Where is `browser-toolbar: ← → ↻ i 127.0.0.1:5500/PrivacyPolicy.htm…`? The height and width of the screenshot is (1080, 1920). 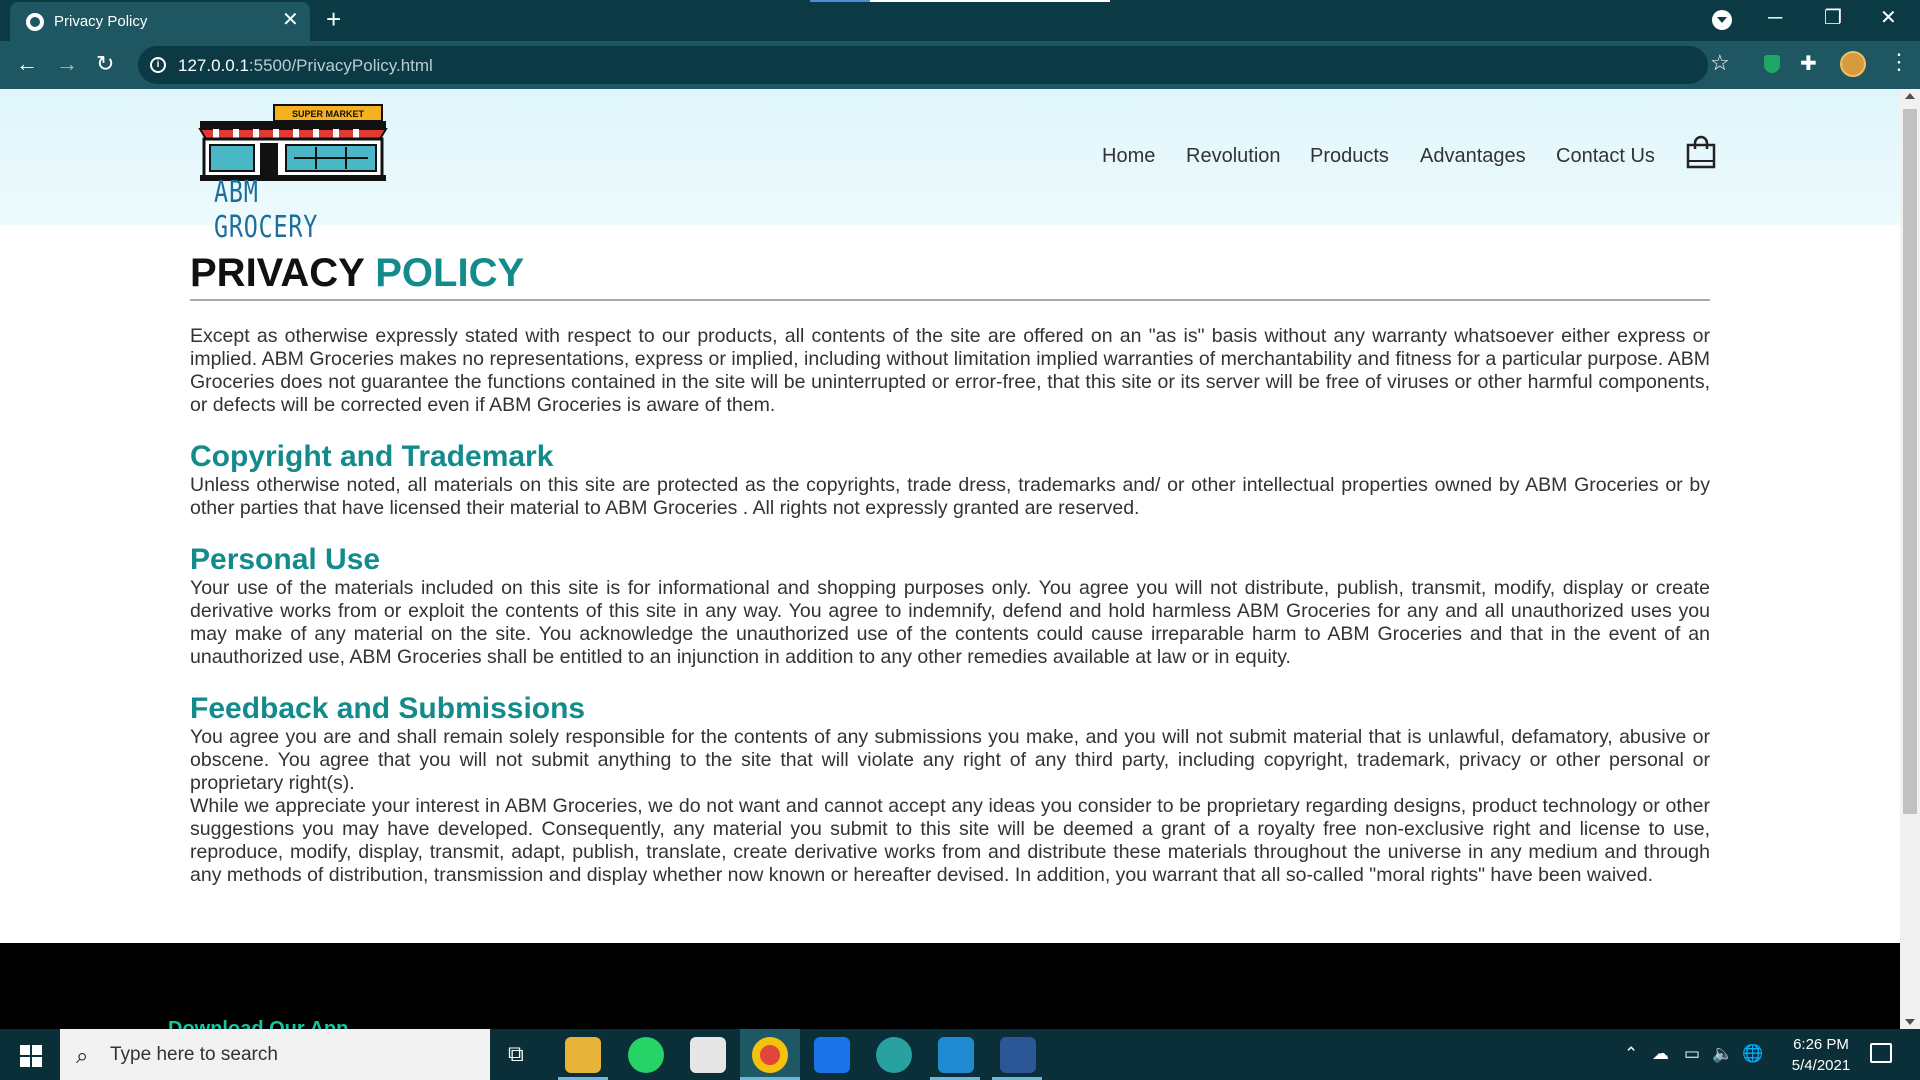
browser-toolbar: ← → ↻ i 127.0.0.1:5500/PrivacyPolicy.htm… is located at coordinates (960, 65).